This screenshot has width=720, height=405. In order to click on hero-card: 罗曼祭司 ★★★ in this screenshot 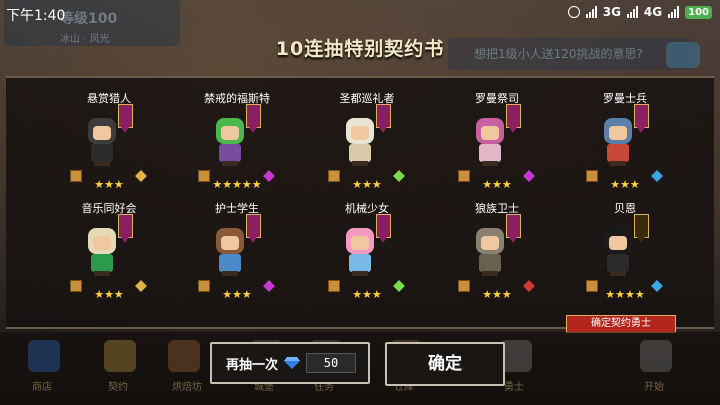, I will do `click(497, 130)`.